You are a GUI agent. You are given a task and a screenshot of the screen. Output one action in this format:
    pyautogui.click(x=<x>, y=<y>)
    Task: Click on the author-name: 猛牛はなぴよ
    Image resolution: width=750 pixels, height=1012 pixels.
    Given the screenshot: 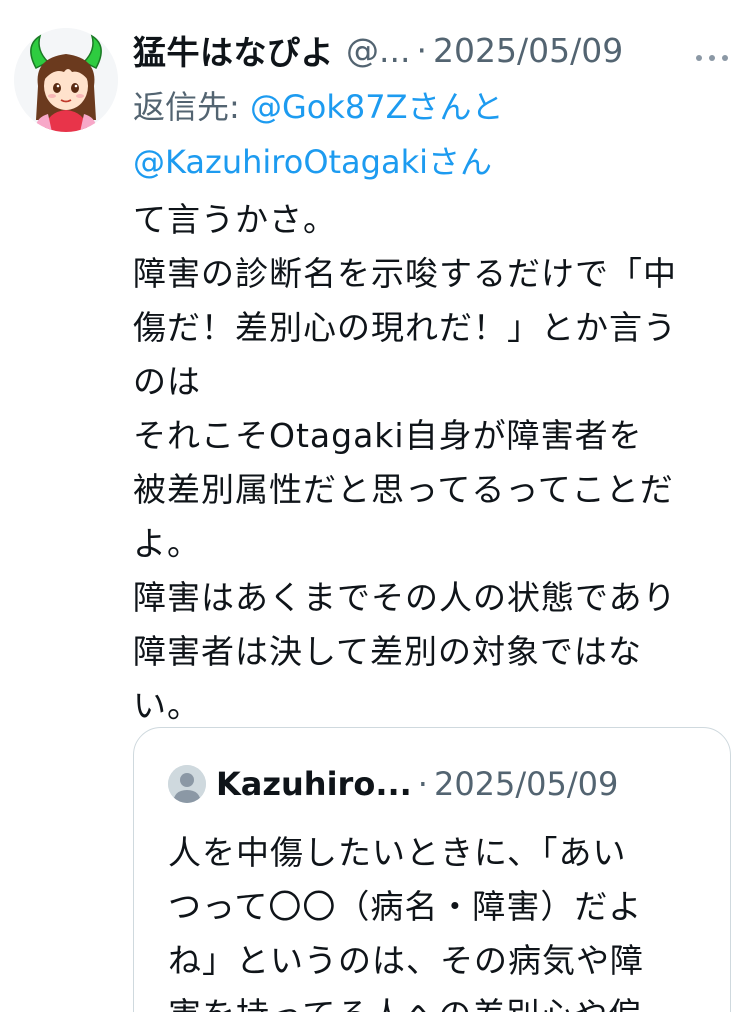 What is the action you would take?
    pyautogui.click(x=233, y=50)
    